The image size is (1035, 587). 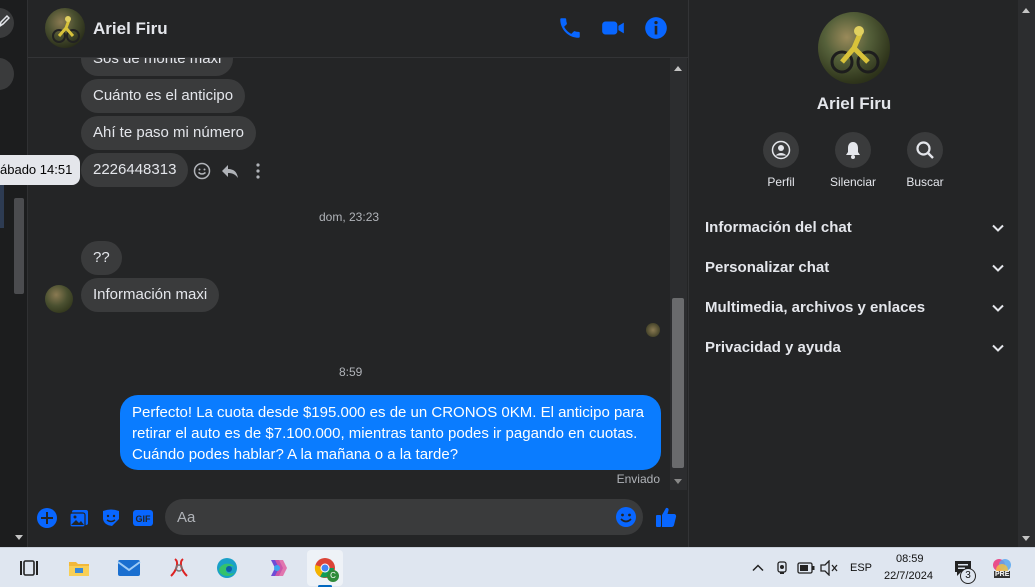 I want to click on contact-avatar, so click(x=65, y=28).